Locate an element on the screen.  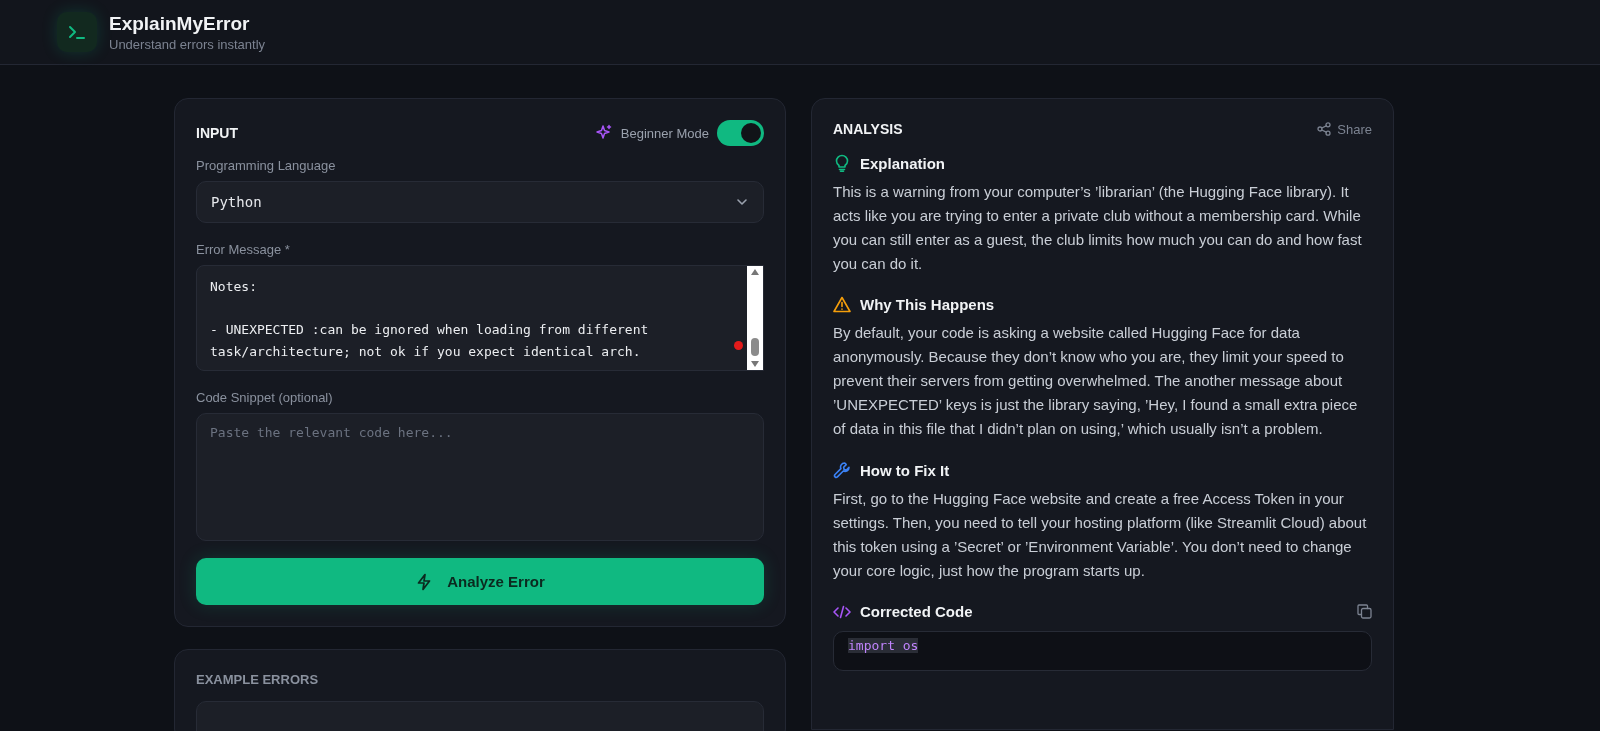
section-heading: Corrected Code is located at coordinates (916, 611).